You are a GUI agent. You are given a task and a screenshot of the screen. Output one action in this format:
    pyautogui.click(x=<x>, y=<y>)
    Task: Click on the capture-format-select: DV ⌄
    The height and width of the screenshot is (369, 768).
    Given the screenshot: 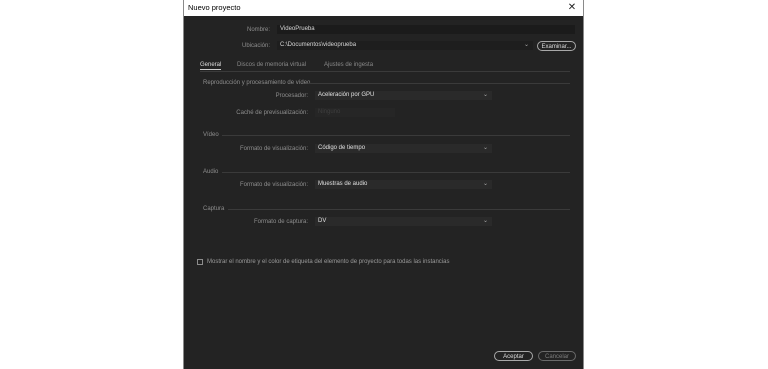 What is the action you would take?
    pyautogui.click(x=403, y=221)
    